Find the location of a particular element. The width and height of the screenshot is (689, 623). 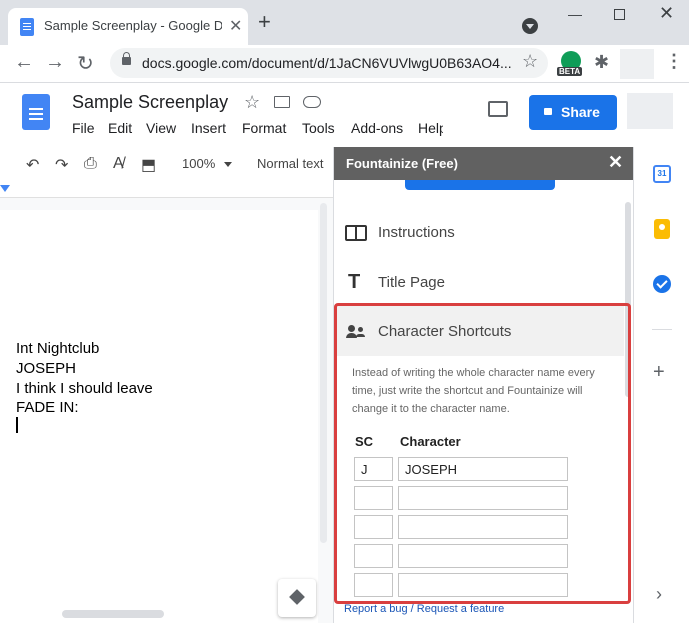

doc-line: I think I should leave is located at coordinates (84, 388).